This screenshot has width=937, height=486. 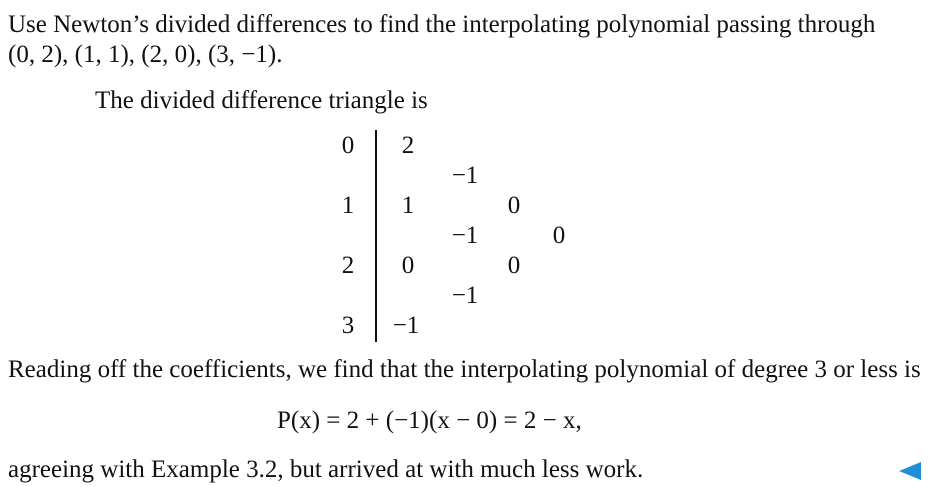 What do you see at coordinates (429, 420) in the screenshot?
I see `polynomial-equation: P(x) = 2 + (−1)(x − 0) = 2 − x,` at bounding box center [429, 420].